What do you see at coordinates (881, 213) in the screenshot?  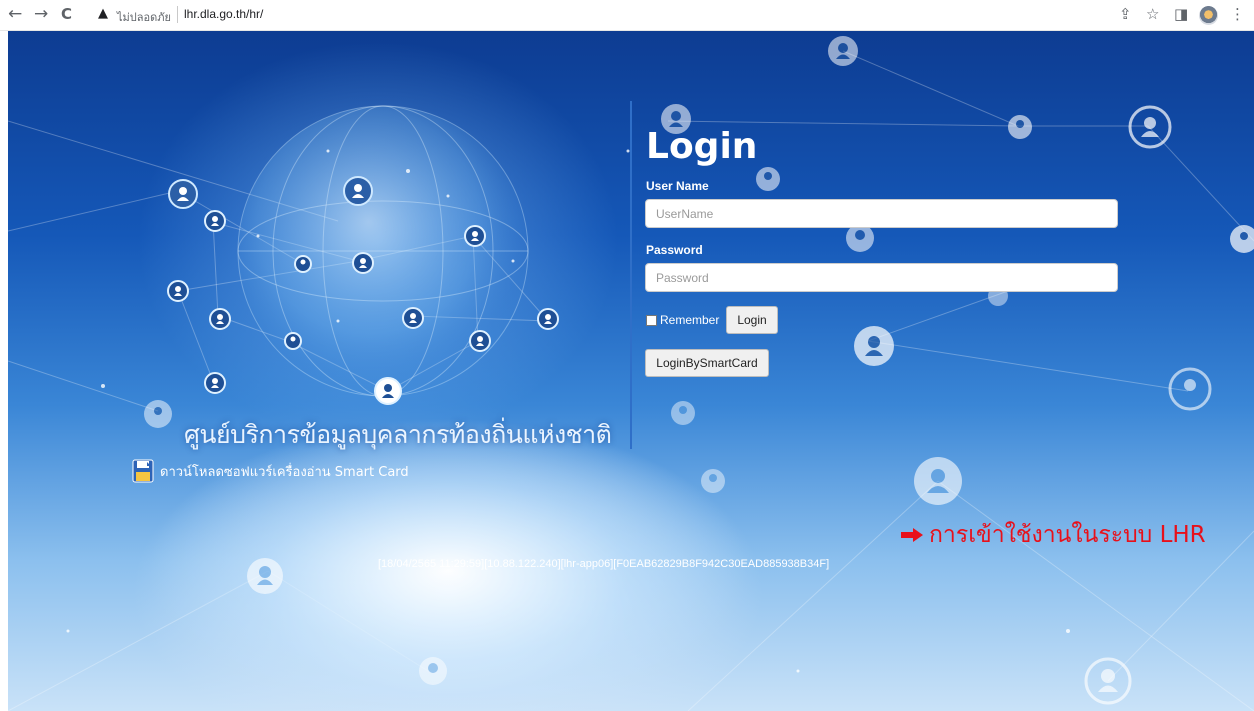 I see `username-input` at bounding box center [881, 213].